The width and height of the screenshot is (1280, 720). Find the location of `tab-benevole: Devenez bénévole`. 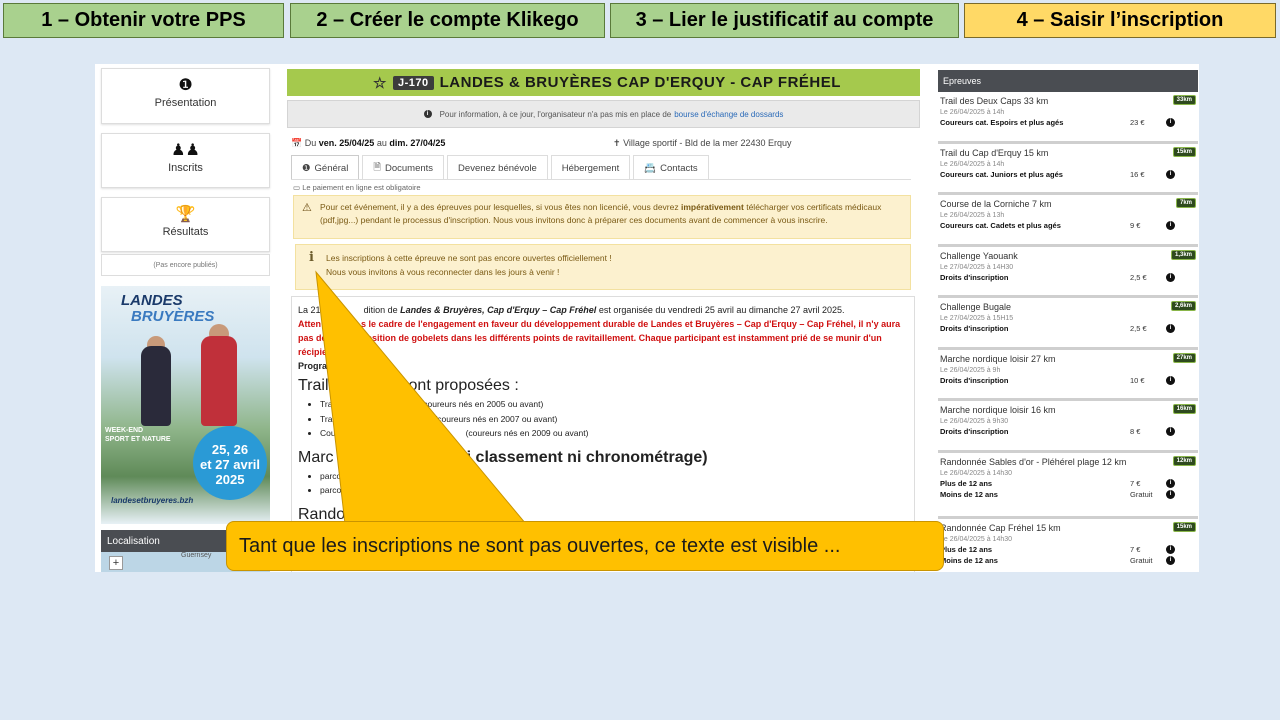

tab-benevole: Devenez bénévole is located at coordinates (497, 167).